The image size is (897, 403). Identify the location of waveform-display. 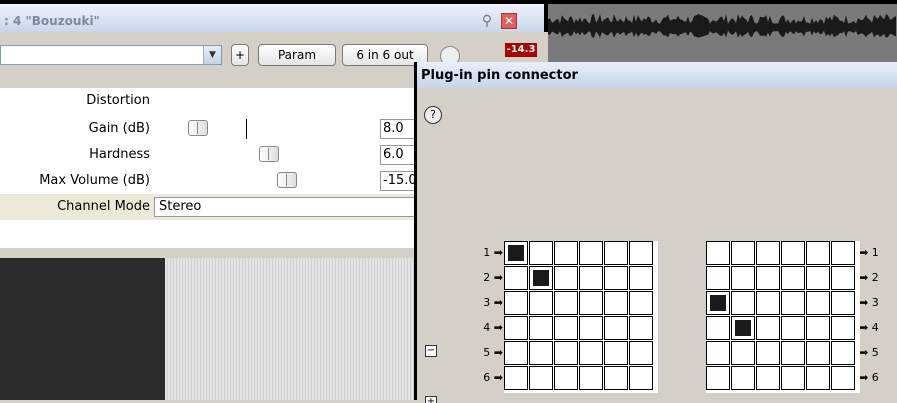
(722, 31).